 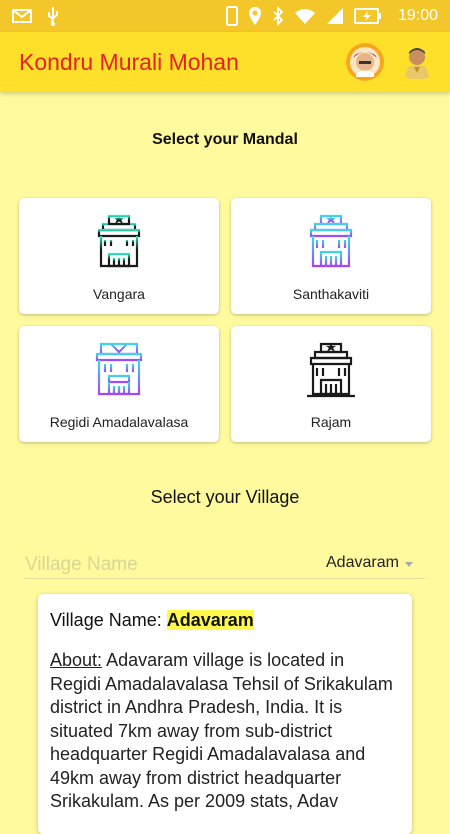 I want to click on about-label: About:, so click(x=76, y=660).